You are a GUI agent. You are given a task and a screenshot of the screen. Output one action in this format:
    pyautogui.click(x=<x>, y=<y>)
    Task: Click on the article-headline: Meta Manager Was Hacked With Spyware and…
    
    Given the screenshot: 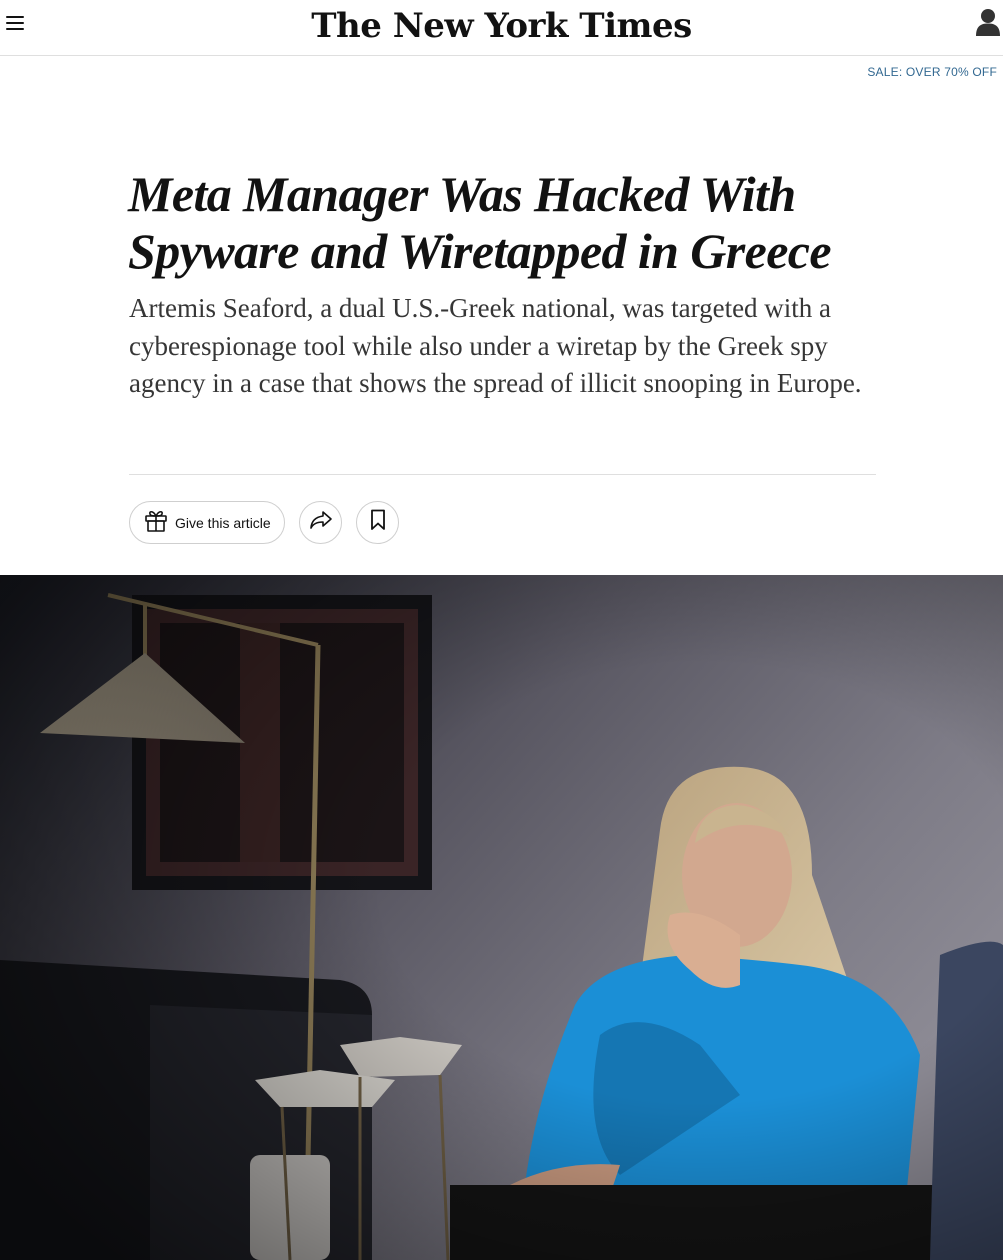 What is the action you would take?
    pyautogui.click(x=480, y=222)
    